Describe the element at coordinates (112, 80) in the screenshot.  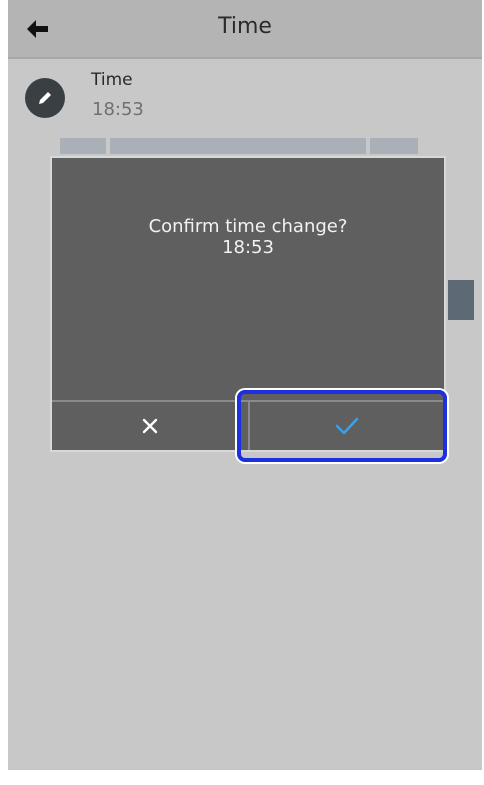
I see `setting-label: Time` at that location.